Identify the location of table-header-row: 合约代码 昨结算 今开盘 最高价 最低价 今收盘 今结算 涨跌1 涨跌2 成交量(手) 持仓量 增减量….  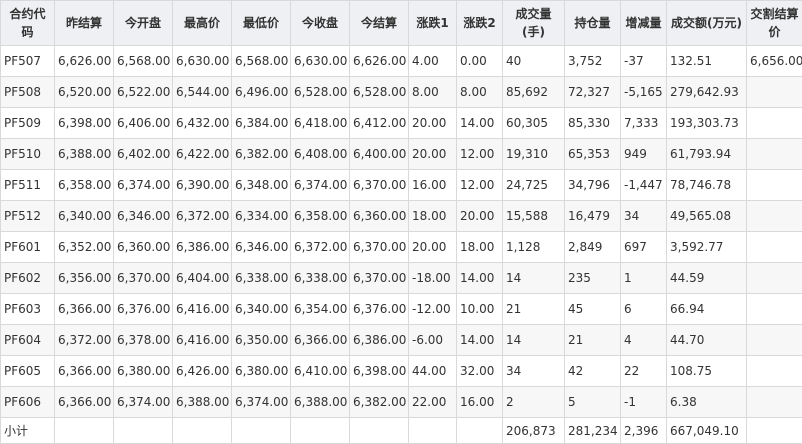
(401, 23).